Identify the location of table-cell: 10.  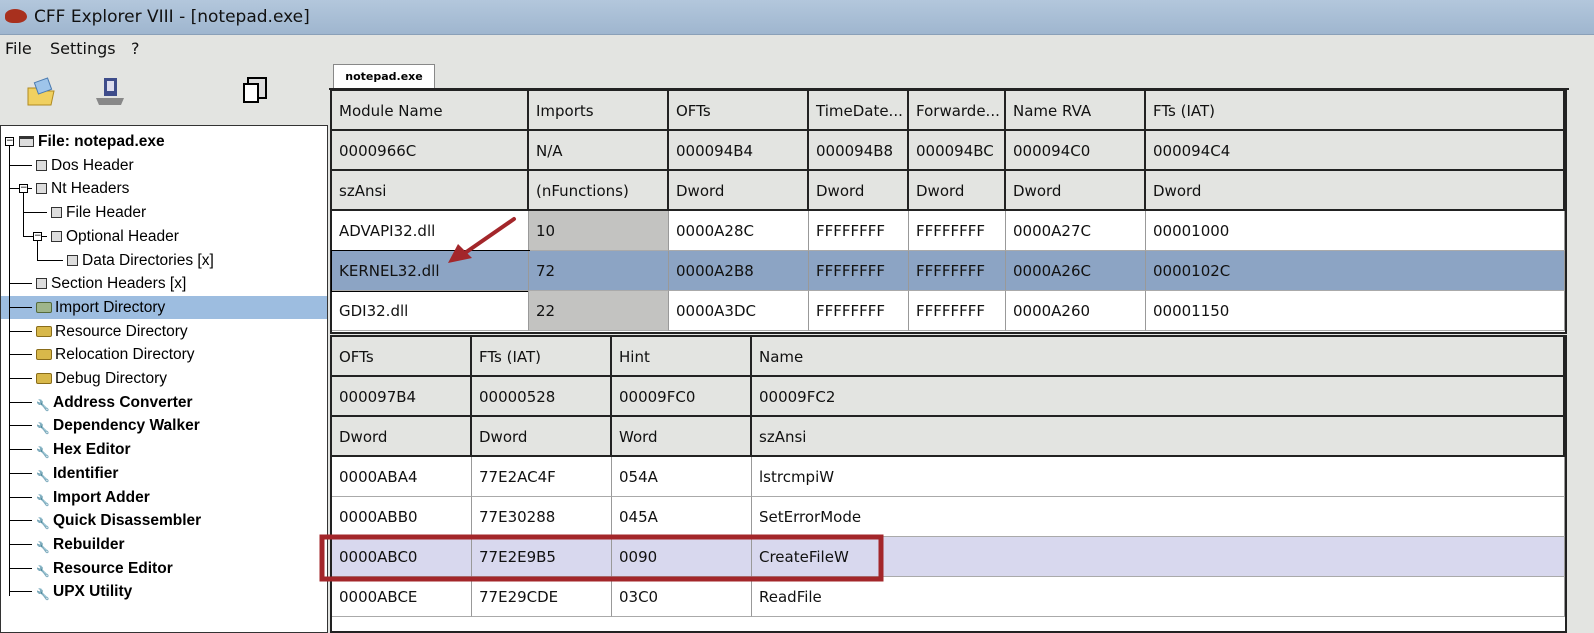
(599, 231).